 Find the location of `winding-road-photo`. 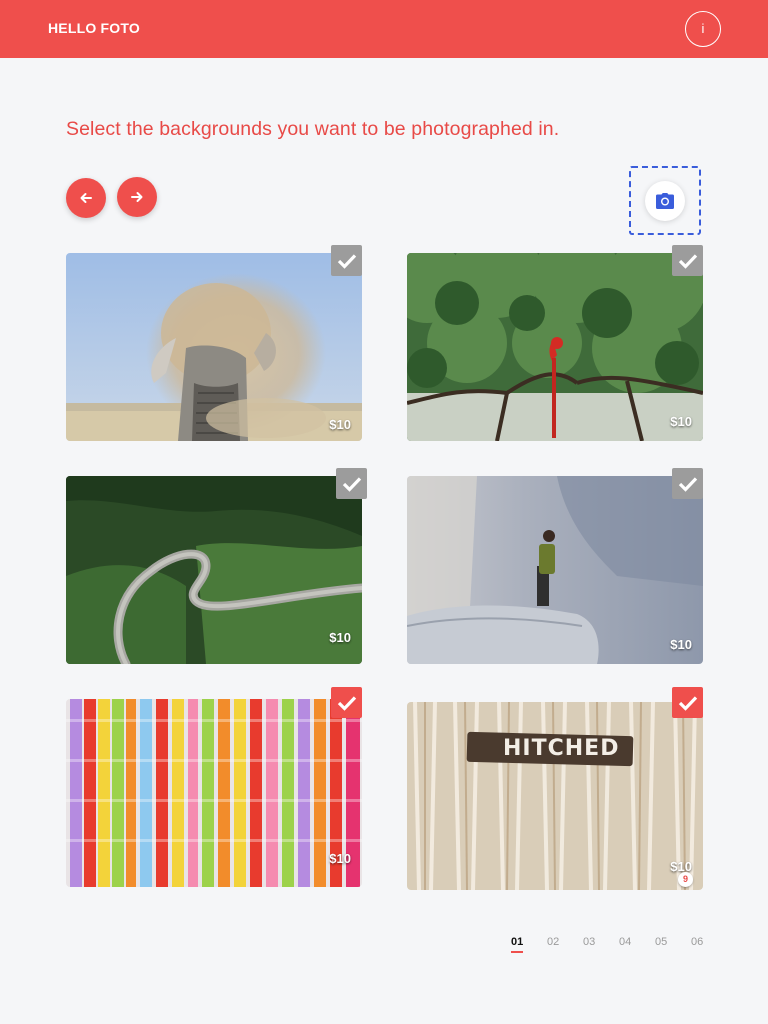

winding-road-photo is located at coordinates (214, 570).